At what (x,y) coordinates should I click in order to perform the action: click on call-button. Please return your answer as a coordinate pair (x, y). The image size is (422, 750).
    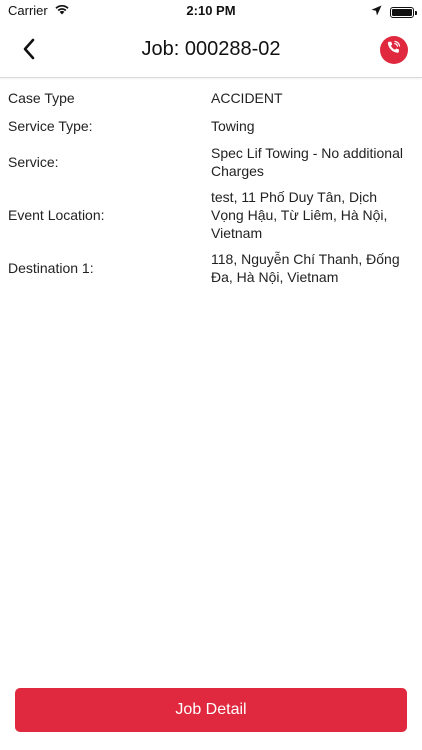
    Looking at the image, I should click on (394, 50).